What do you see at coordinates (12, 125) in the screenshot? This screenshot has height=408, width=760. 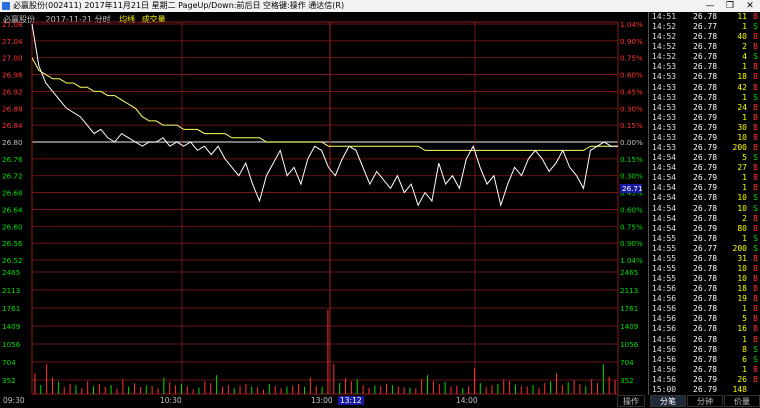 I see `price-tick-label: 26.84` at bounding box center [12, 125].